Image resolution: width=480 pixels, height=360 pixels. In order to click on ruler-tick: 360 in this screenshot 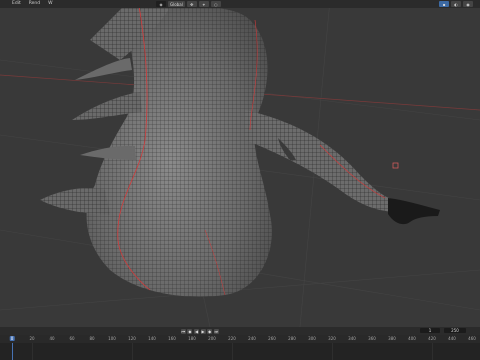, I will do `click(372, 338)`.